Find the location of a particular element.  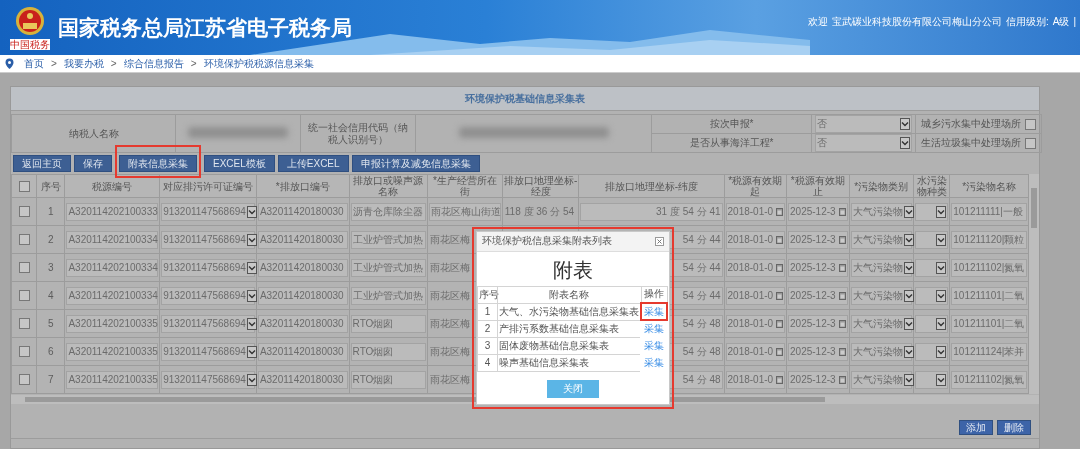

row-number: 3 is located at coordinates (487, 345).